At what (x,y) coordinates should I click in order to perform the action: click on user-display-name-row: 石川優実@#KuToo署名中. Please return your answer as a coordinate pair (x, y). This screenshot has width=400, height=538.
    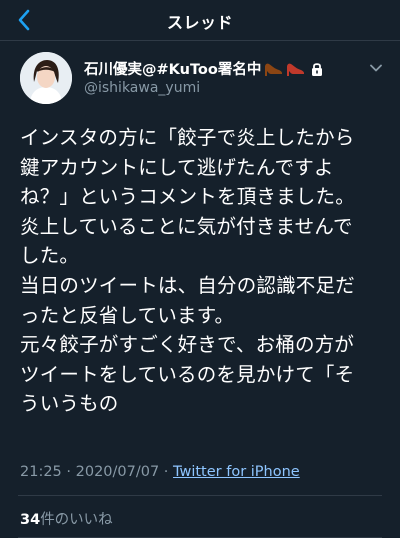
    Looking at the image, I should click on (203, 68).